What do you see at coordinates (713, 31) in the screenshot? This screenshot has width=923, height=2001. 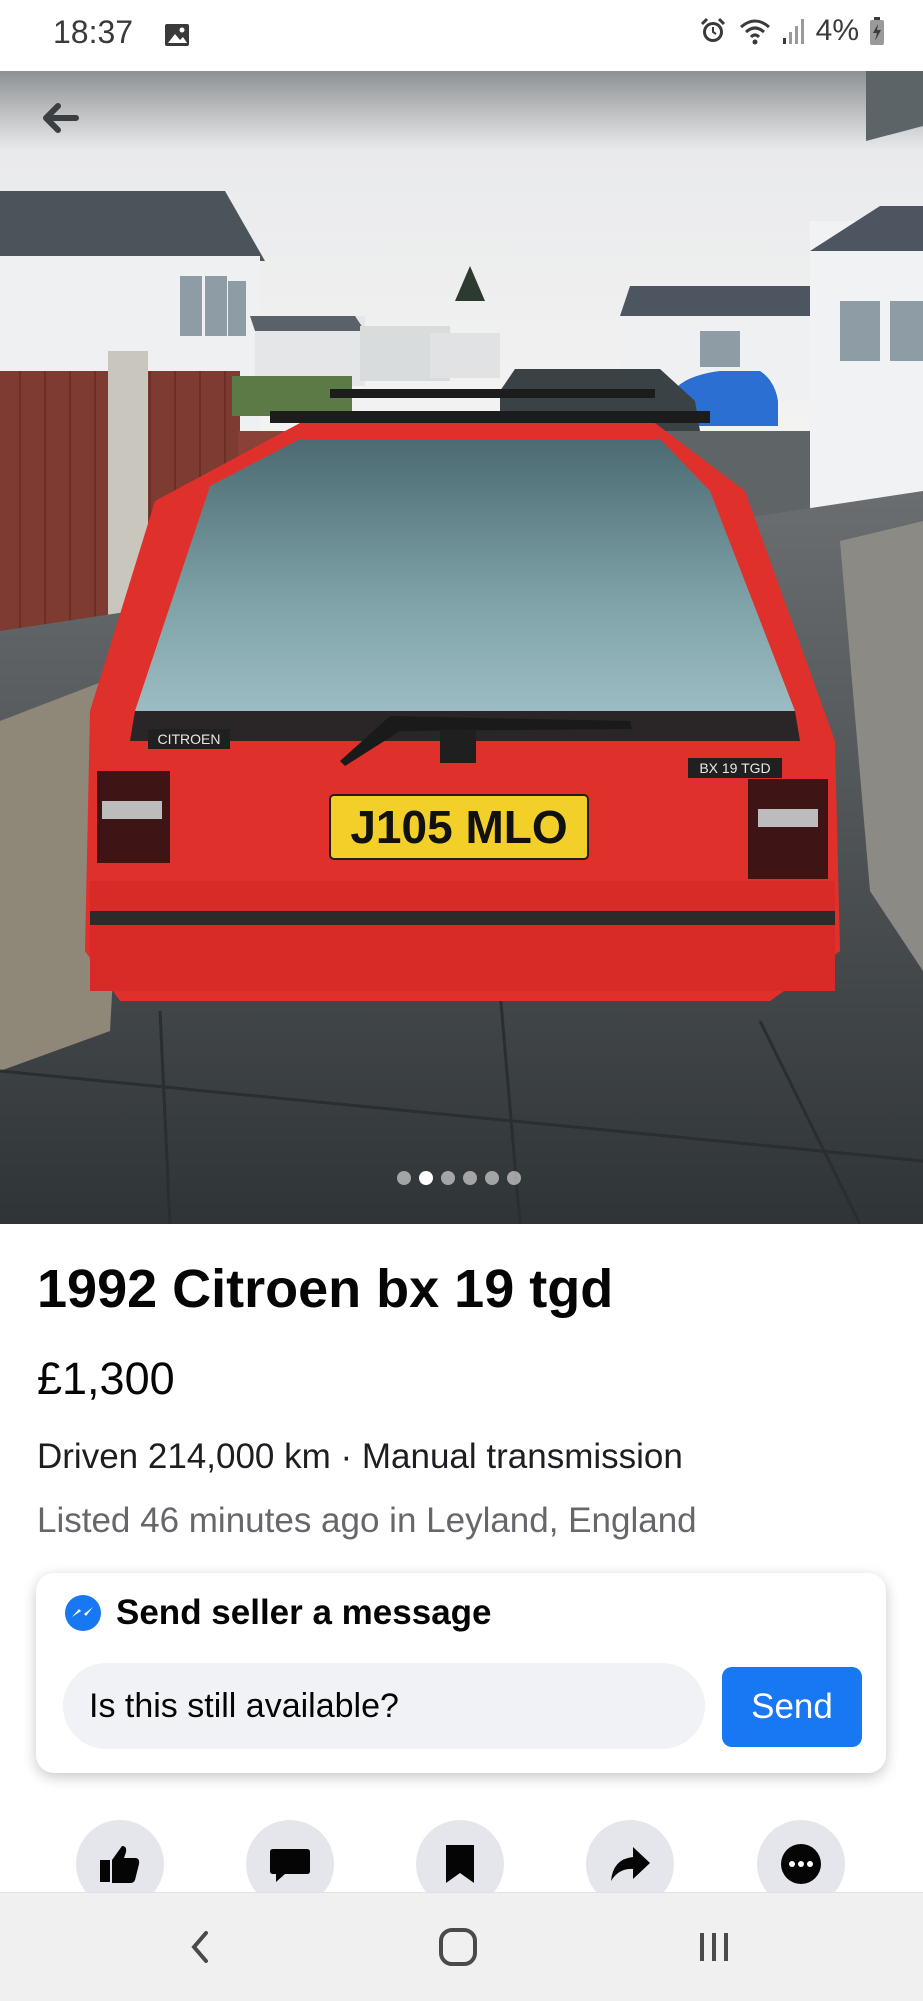 I see `alarm-icon` at bounding box center [713, 31].